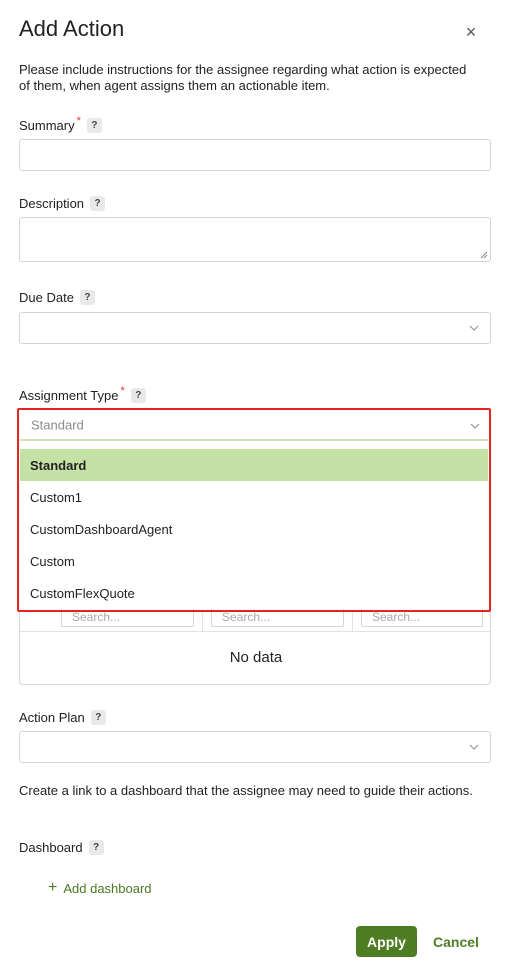 Image resolution: width=514 pixels, height=963 pixels. Describe the element at coordinates (62, 717) in the screenshot. I see `action-plan-label: Action Plan ?` at that location.